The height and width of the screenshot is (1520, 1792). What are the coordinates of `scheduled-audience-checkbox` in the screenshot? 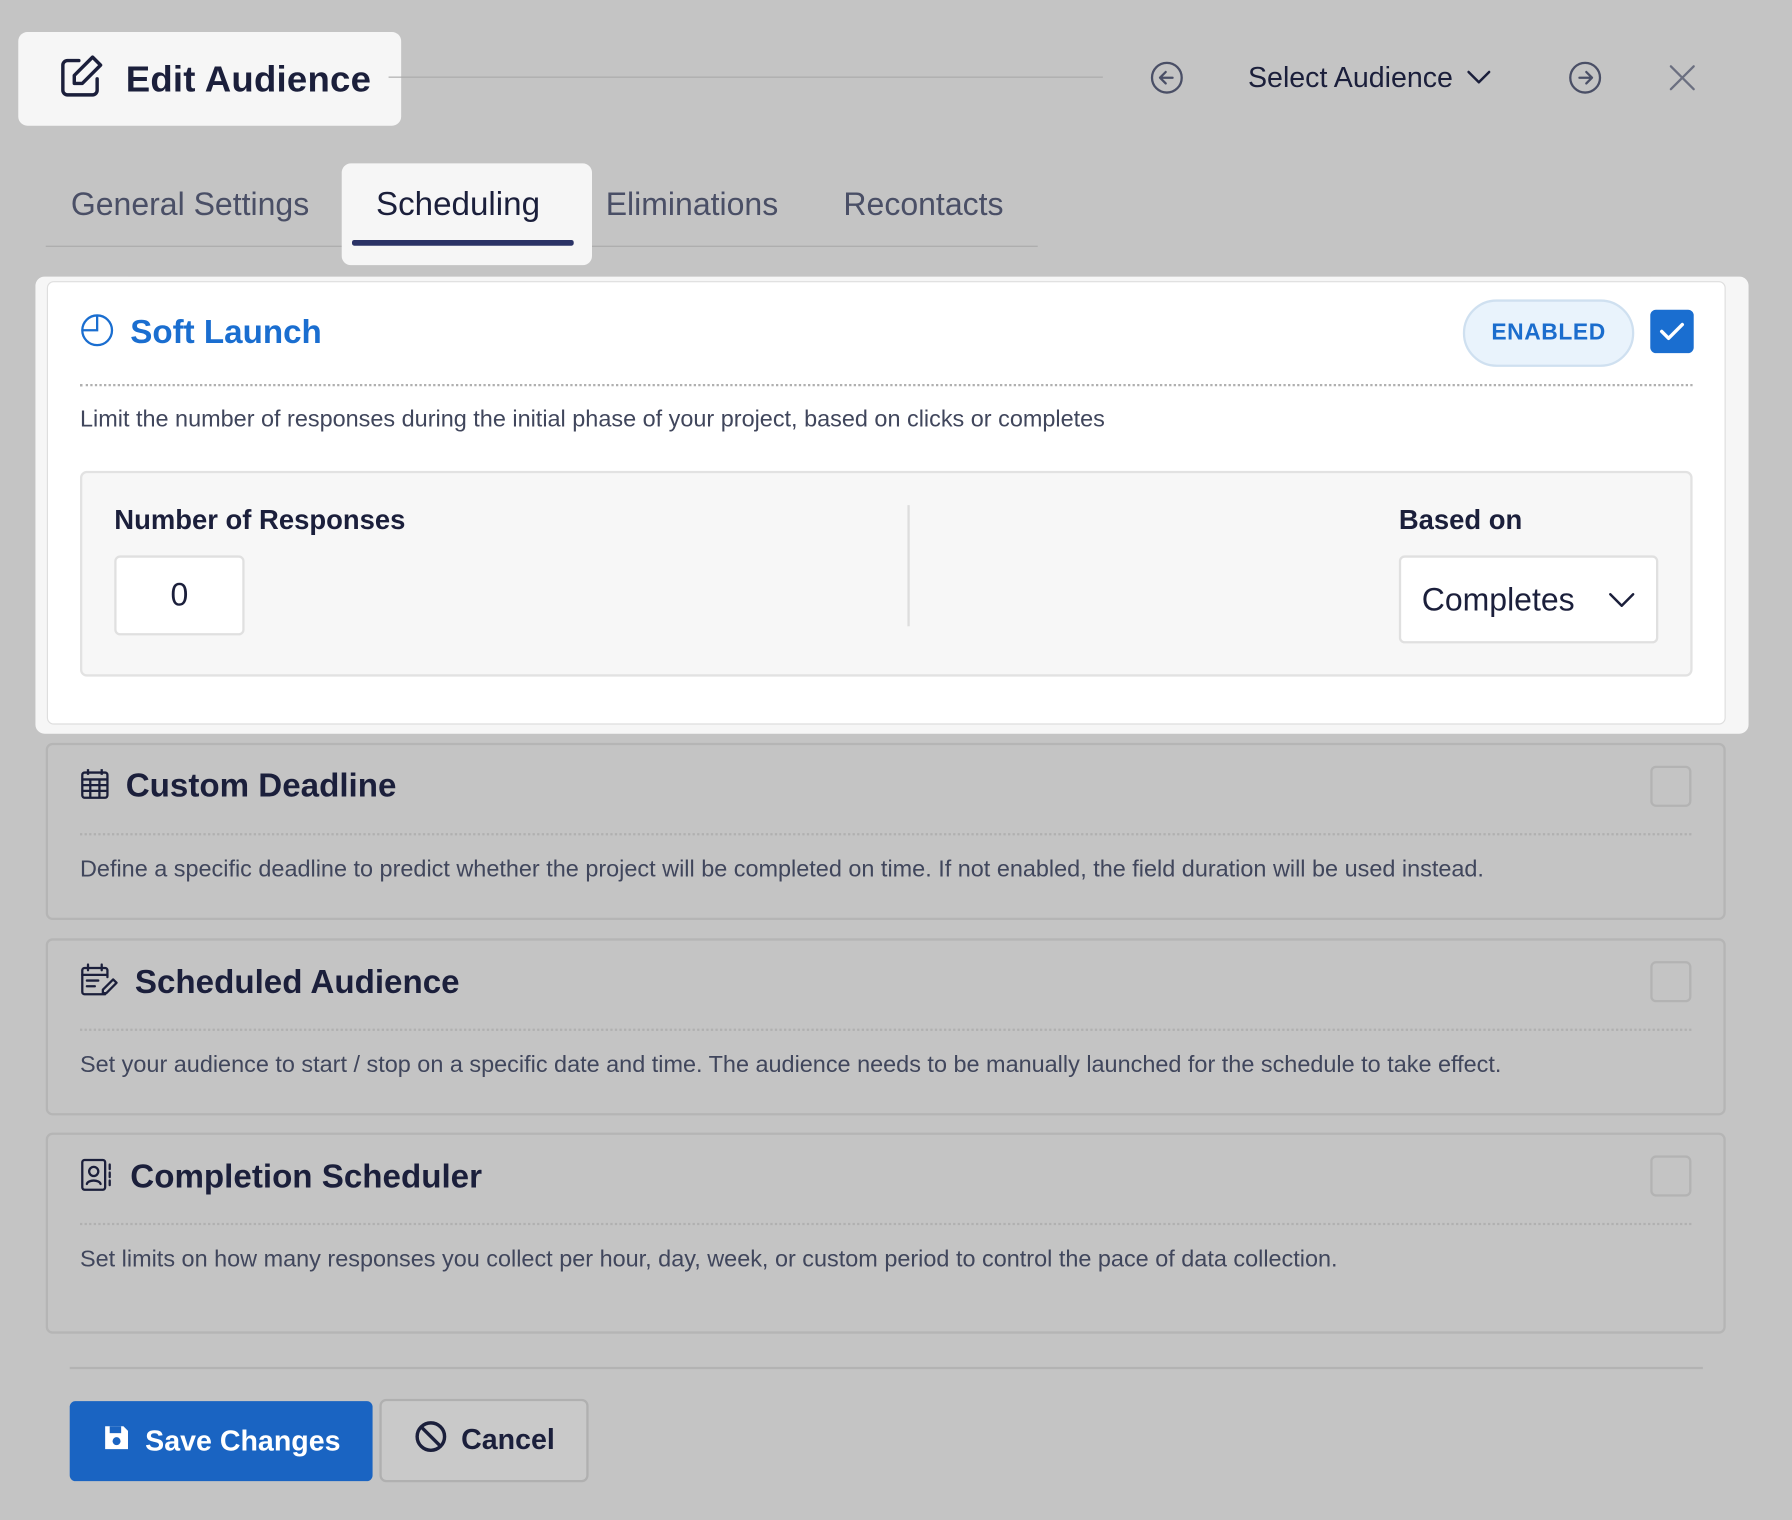 It's located at (1671, 982).